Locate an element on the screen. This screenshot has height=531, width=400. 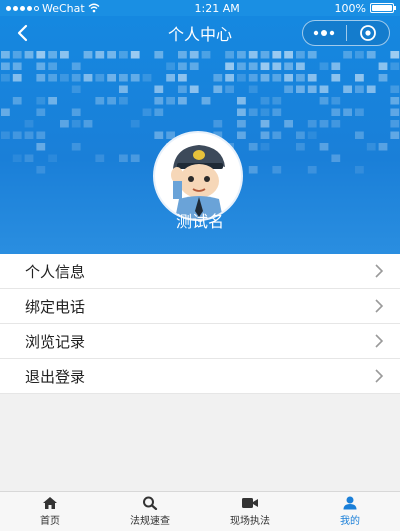
menu-item-label: 退出登录 is located at coordinates (55, 376).